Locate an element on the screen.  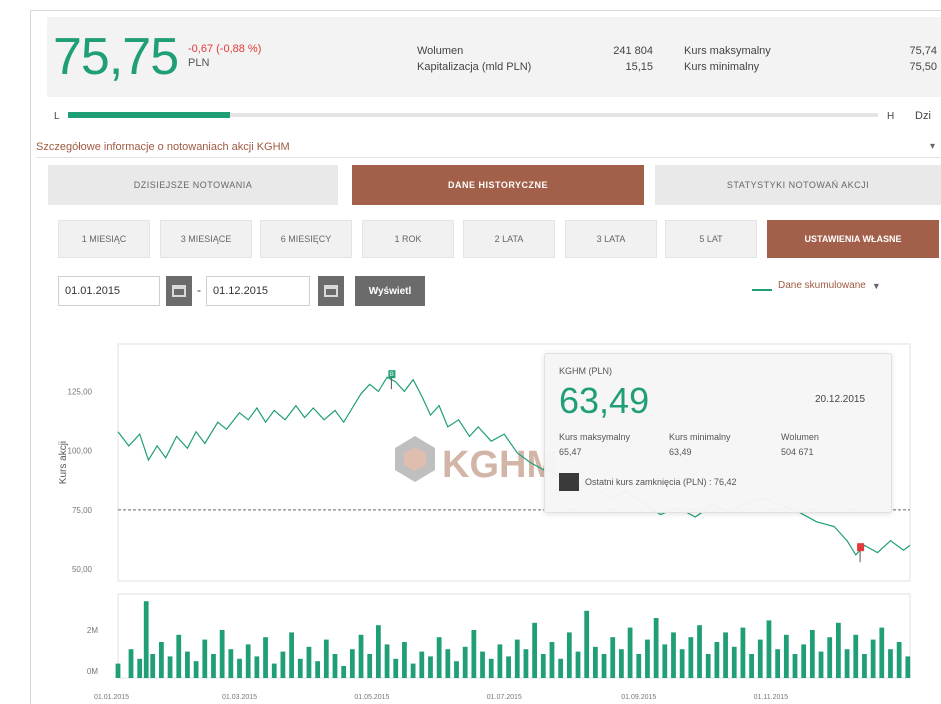
kghm-logo: KGHM is located at coordinates (476, 461).